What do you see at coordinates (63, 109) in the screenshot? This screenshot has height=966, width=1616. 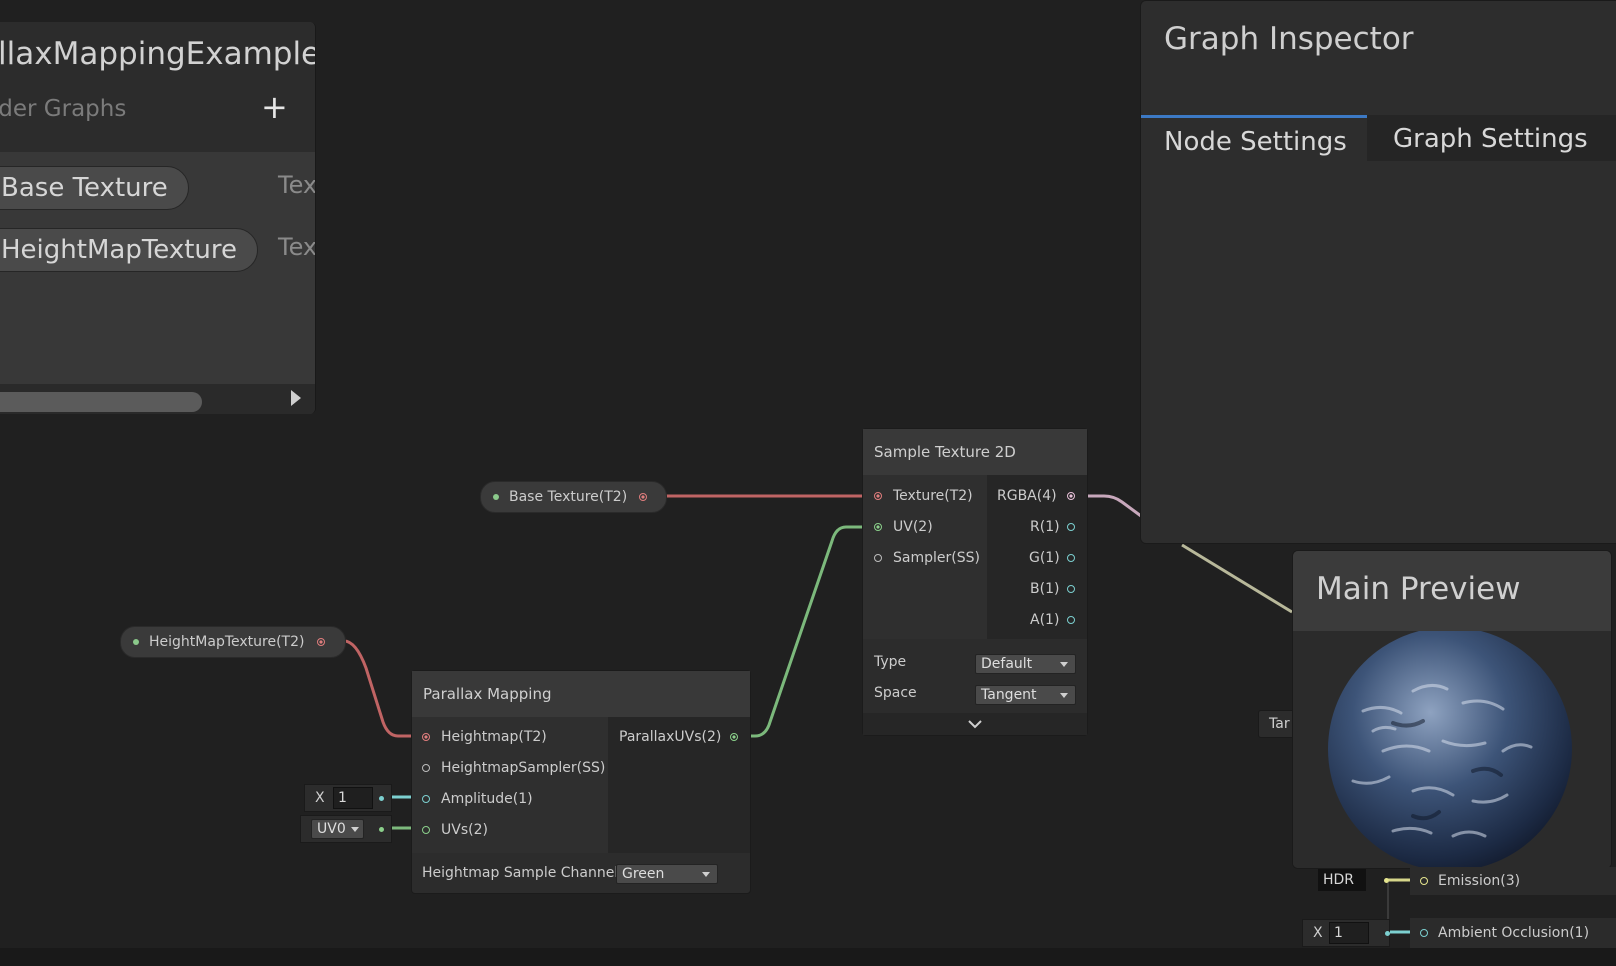 I see `blackboard-subtitle: Shader Graphs` at bounding box center [63, 109].